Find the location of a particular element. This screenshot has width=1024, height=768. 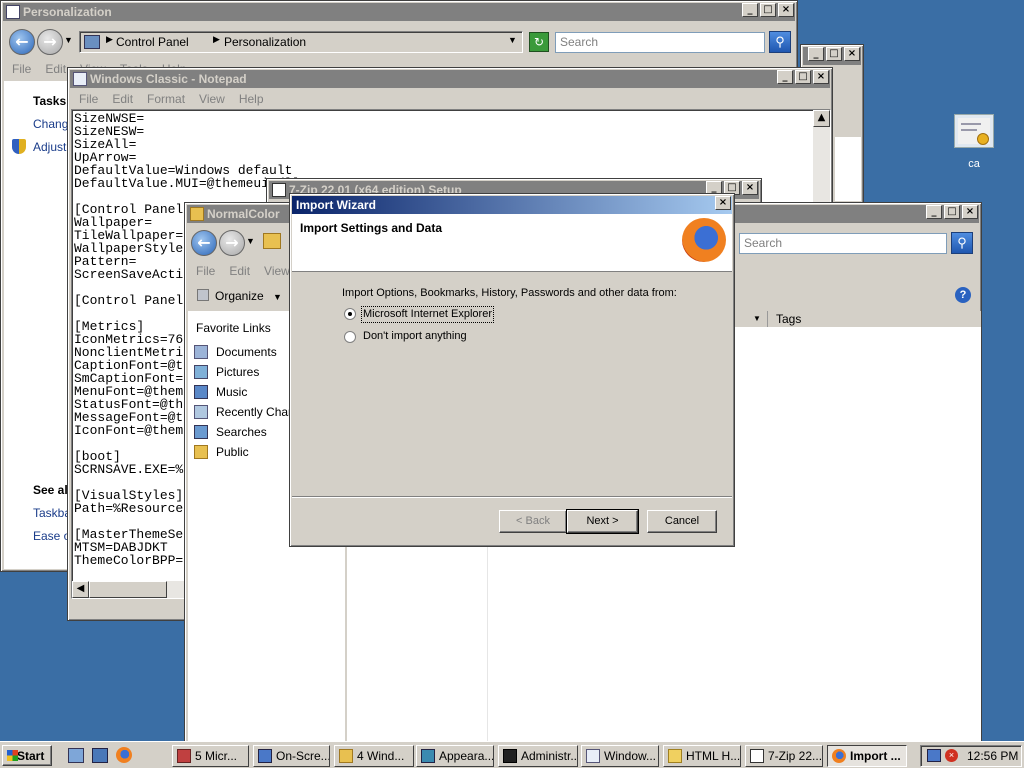

start-button: Start is located at coordinates (27, 755).